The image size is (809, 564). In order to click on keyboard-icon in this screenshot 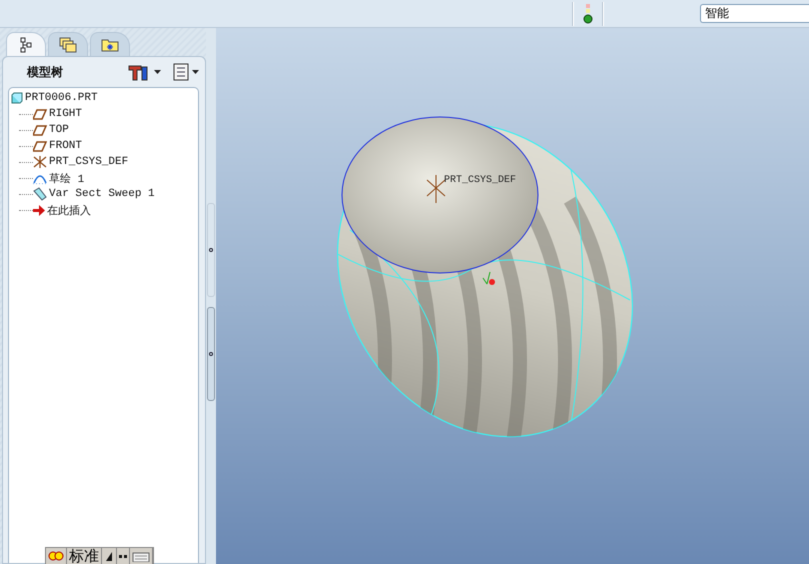, I will do `click(141, 556)`.